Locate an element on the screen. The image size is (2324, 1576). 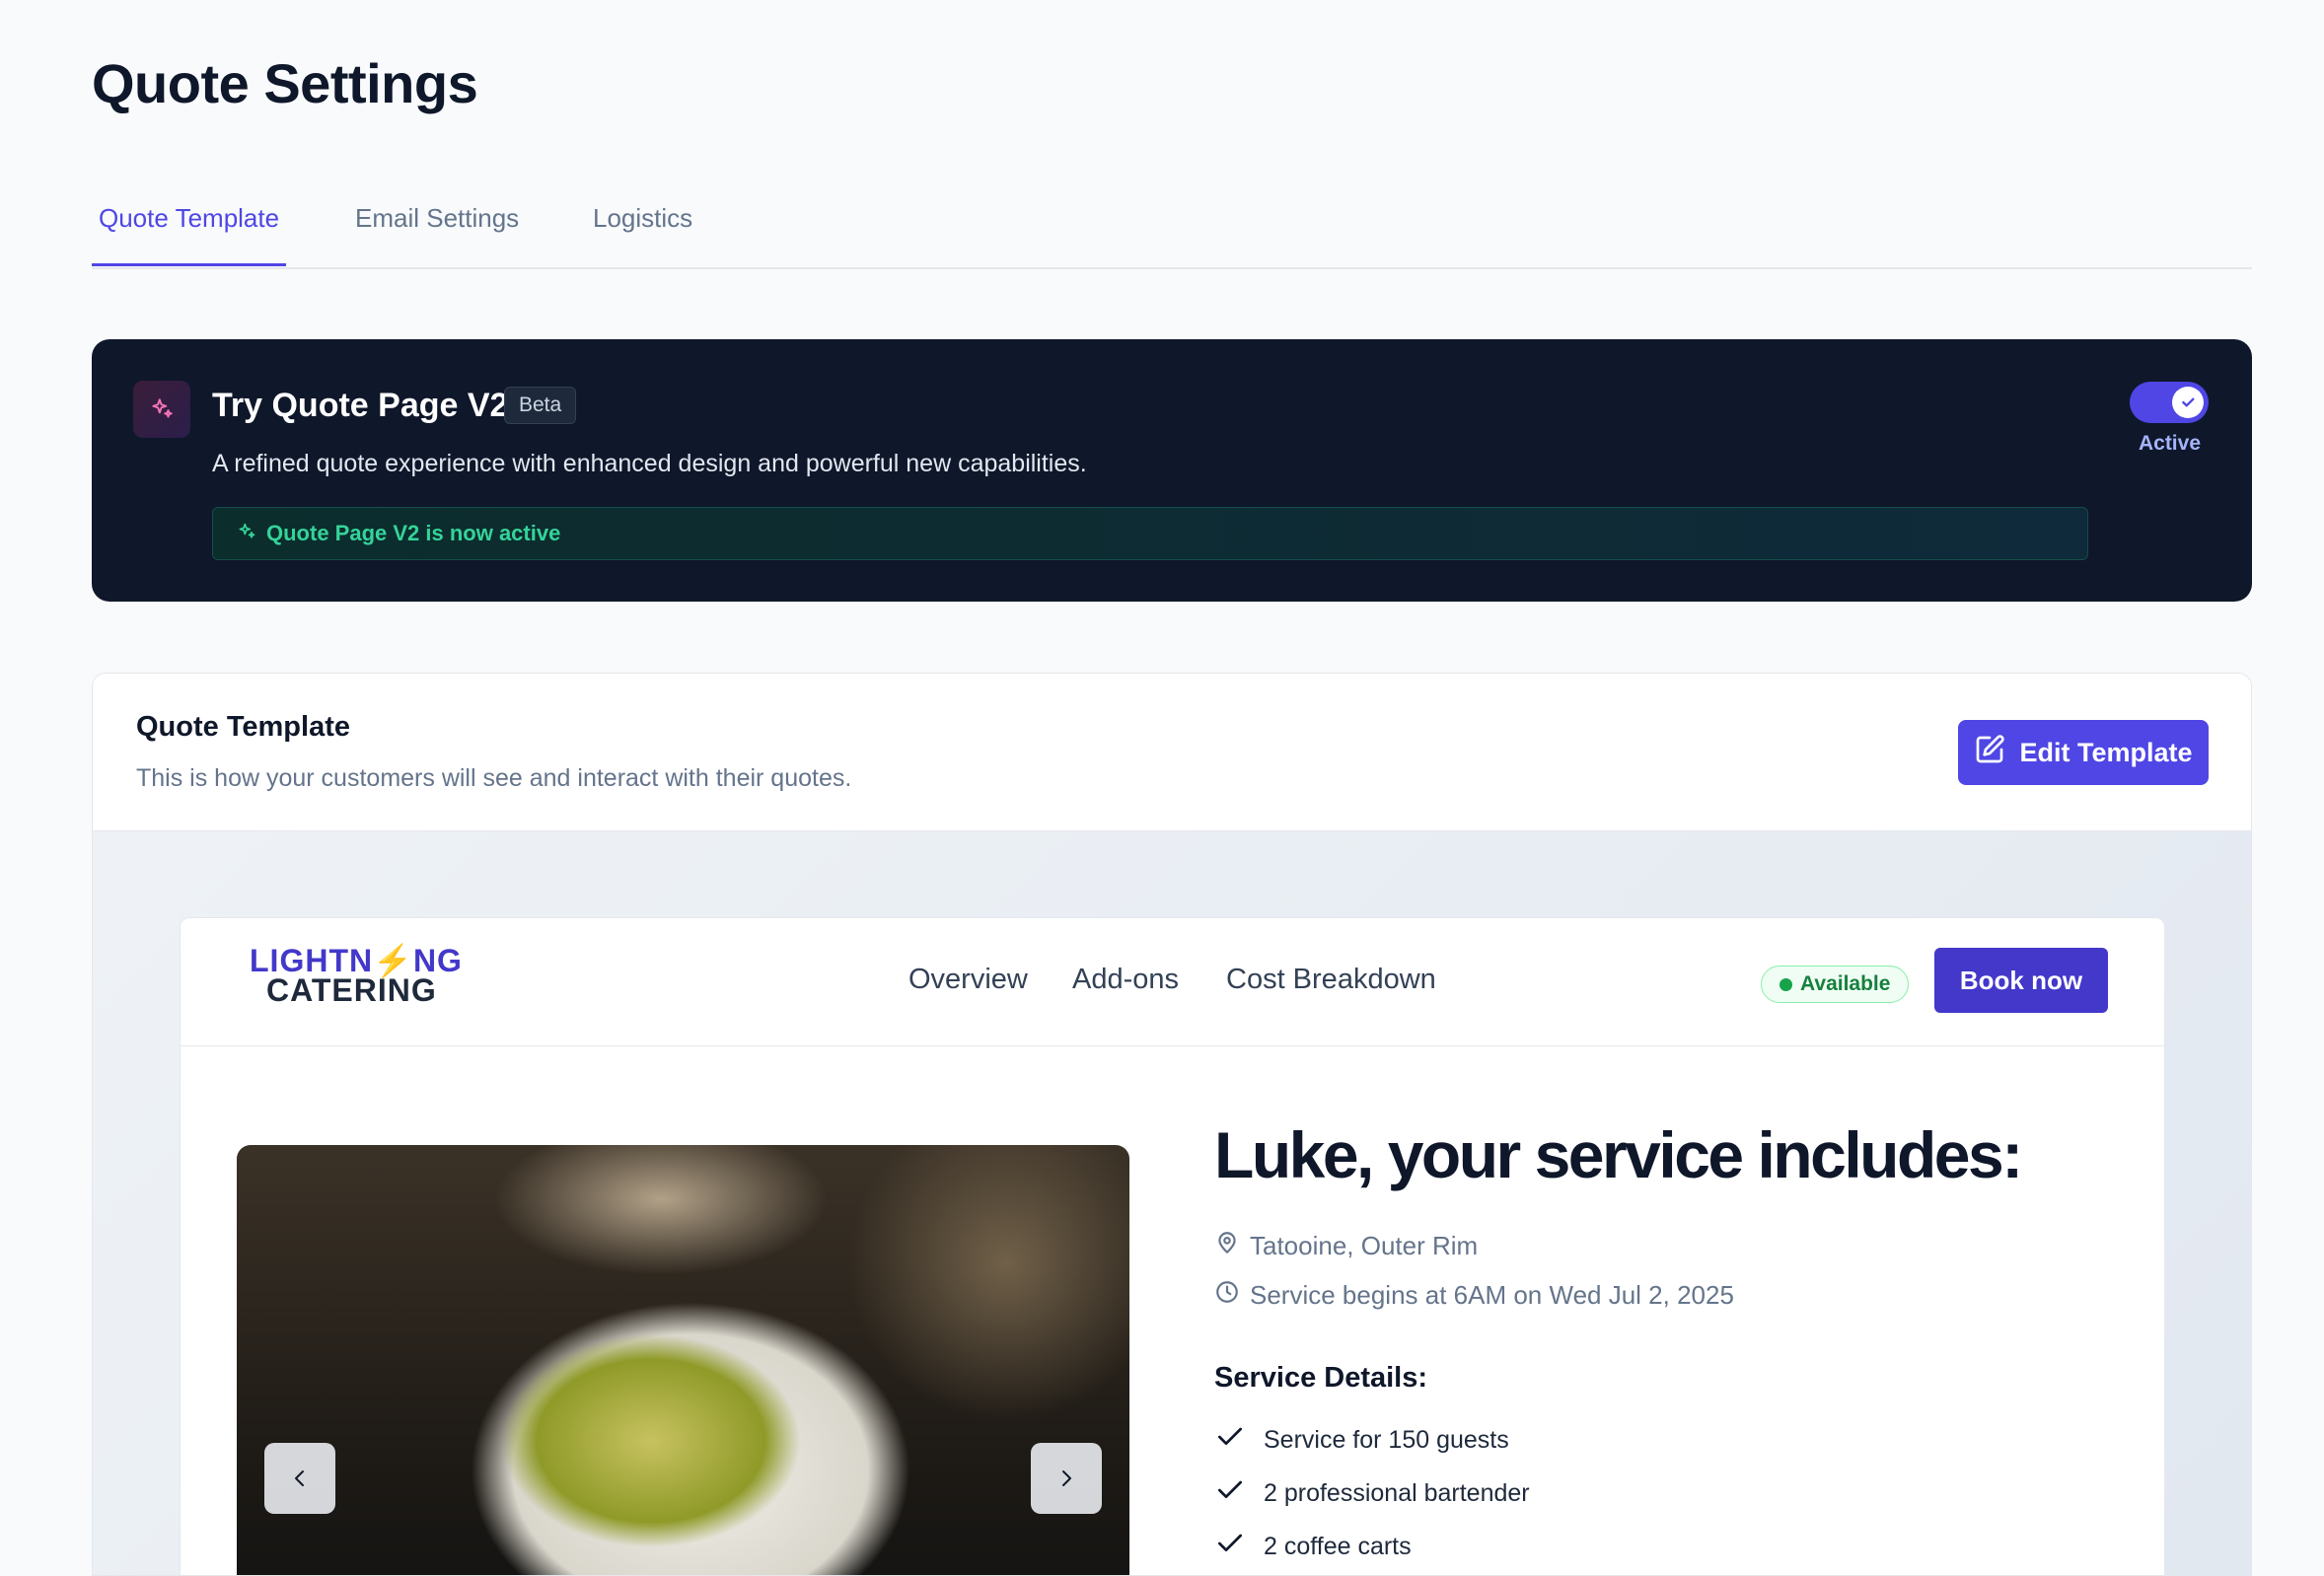
tab-quote-template: Quote Template is located at coordinates (189, 234).